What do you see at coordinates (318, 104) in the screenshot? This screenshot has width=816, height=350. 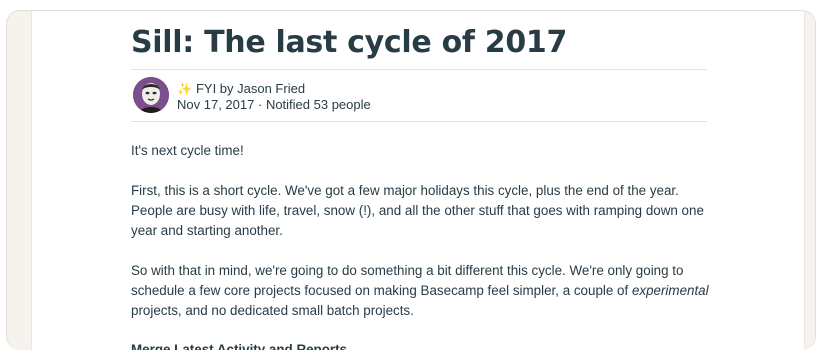 I see `notified-count: Notified 53 people` at bounding box center [318, 104].